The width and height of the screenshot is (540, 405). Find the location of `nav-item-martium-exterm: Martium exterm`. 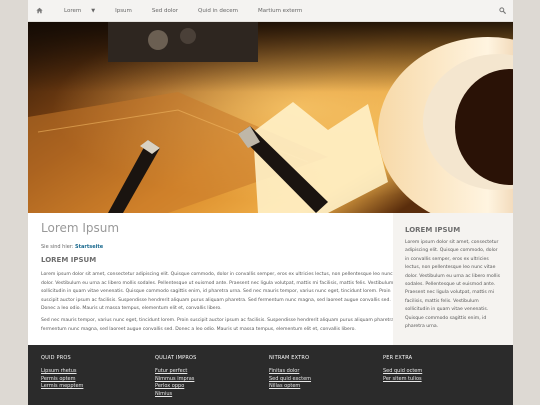

nav-item-martium-exterm: Martium exterm is located at coordinates (280, 11).